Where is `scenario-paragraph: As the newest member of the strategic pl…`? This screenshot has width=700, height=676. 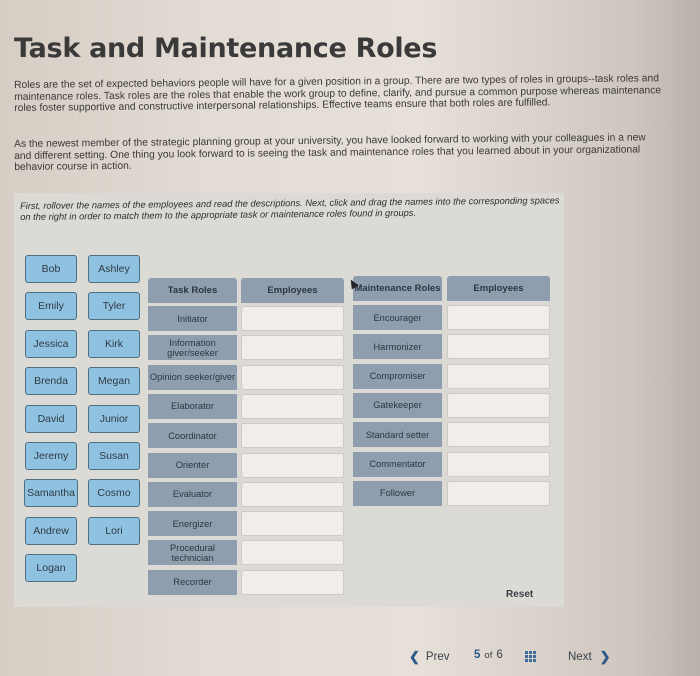 scenario-paragraph: As the newest member of the strategic pl… is located at coordinates (330, 153).